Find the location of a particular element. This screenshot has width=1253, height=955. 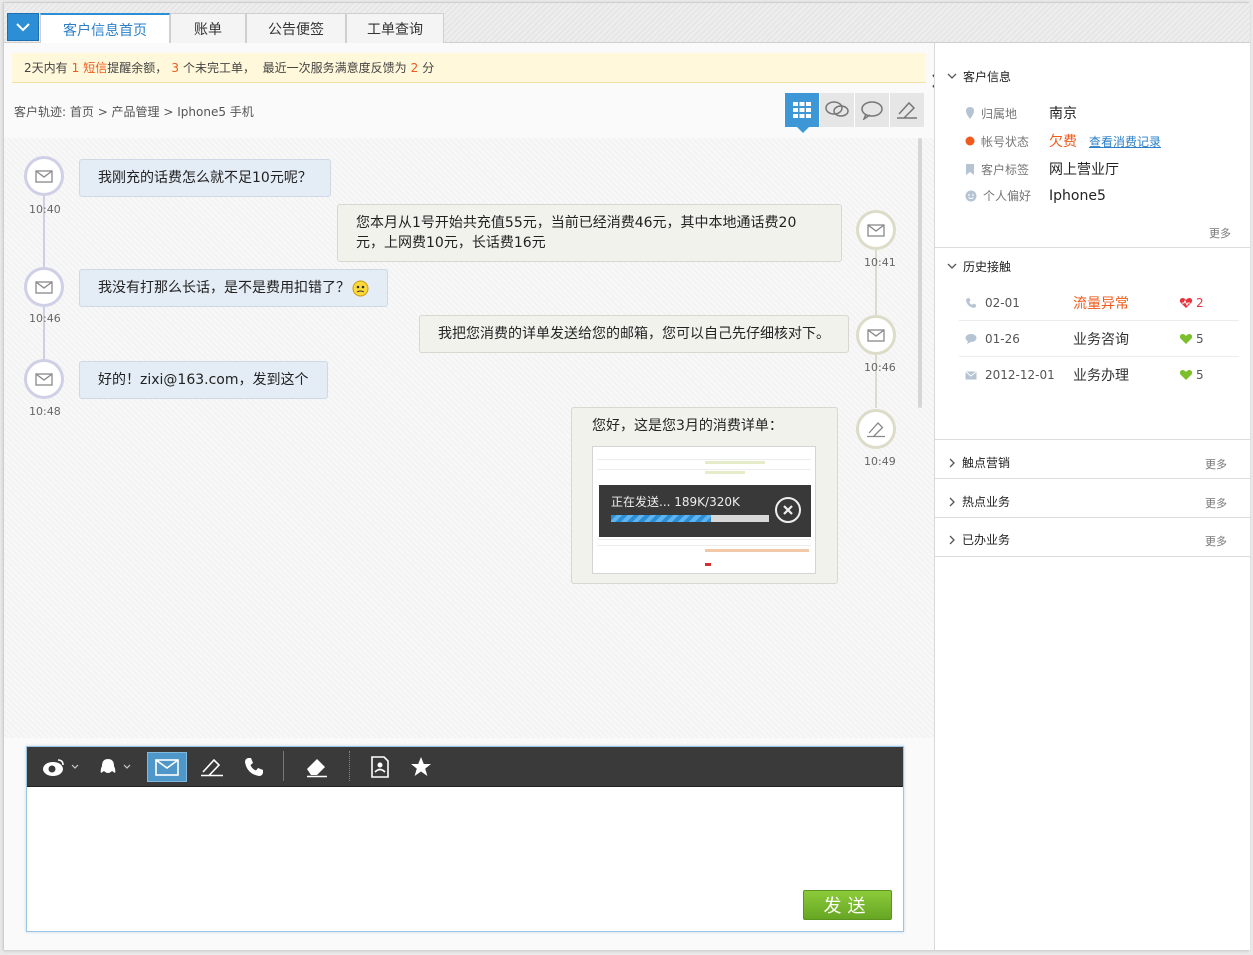

location-pin-icon is located at coordinates (970, 113).